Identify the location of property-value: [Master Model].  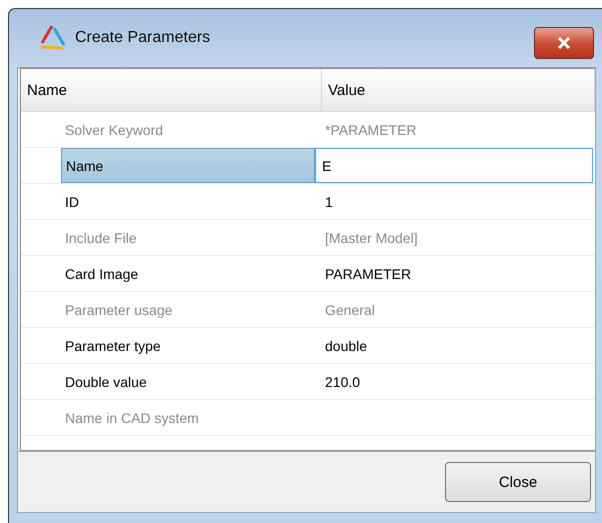
(371, 238).